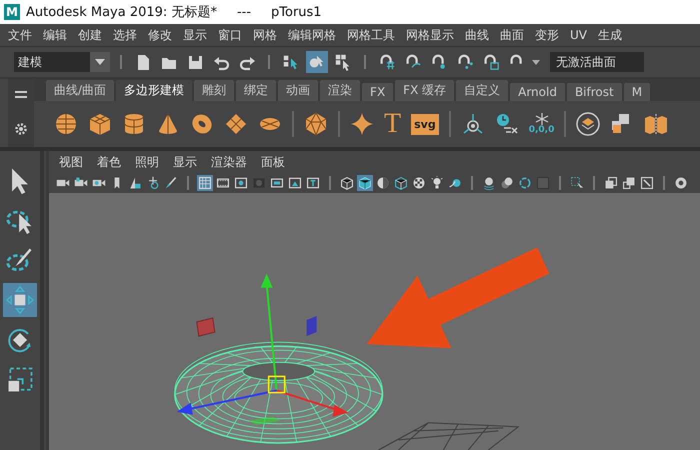 Image resolution: width=700 pixels, height=450 pixels. I want to click on xray-active-icon, so click(647, 183).